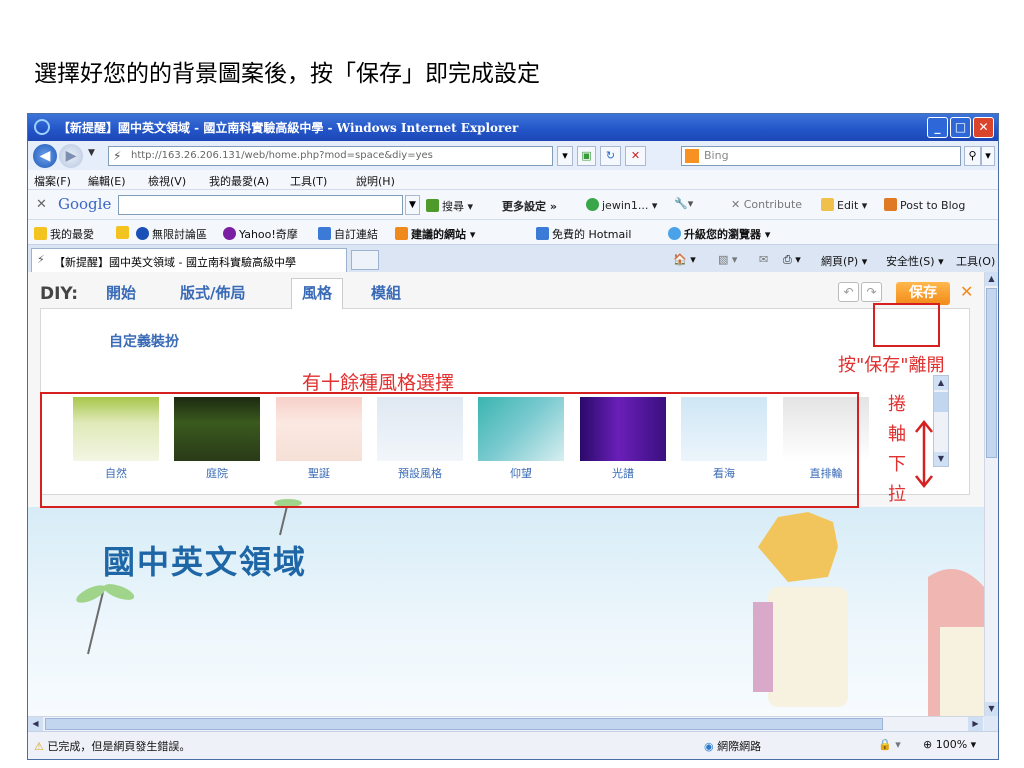 The image size is (1024, 768). I want to click on wrench-icon: 🔧▾, so click(683, 203).